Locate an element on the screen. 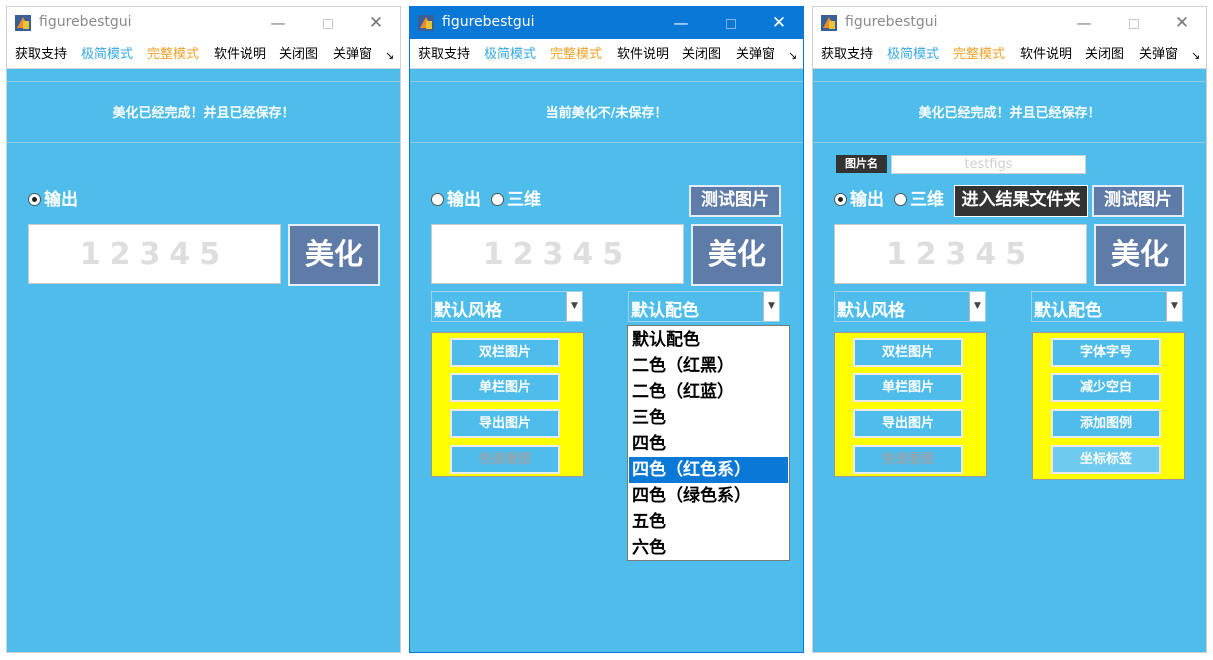 This screenshot has width=1213, height=660. dropdown-option: 五色 is located at coordinates (708, 522).